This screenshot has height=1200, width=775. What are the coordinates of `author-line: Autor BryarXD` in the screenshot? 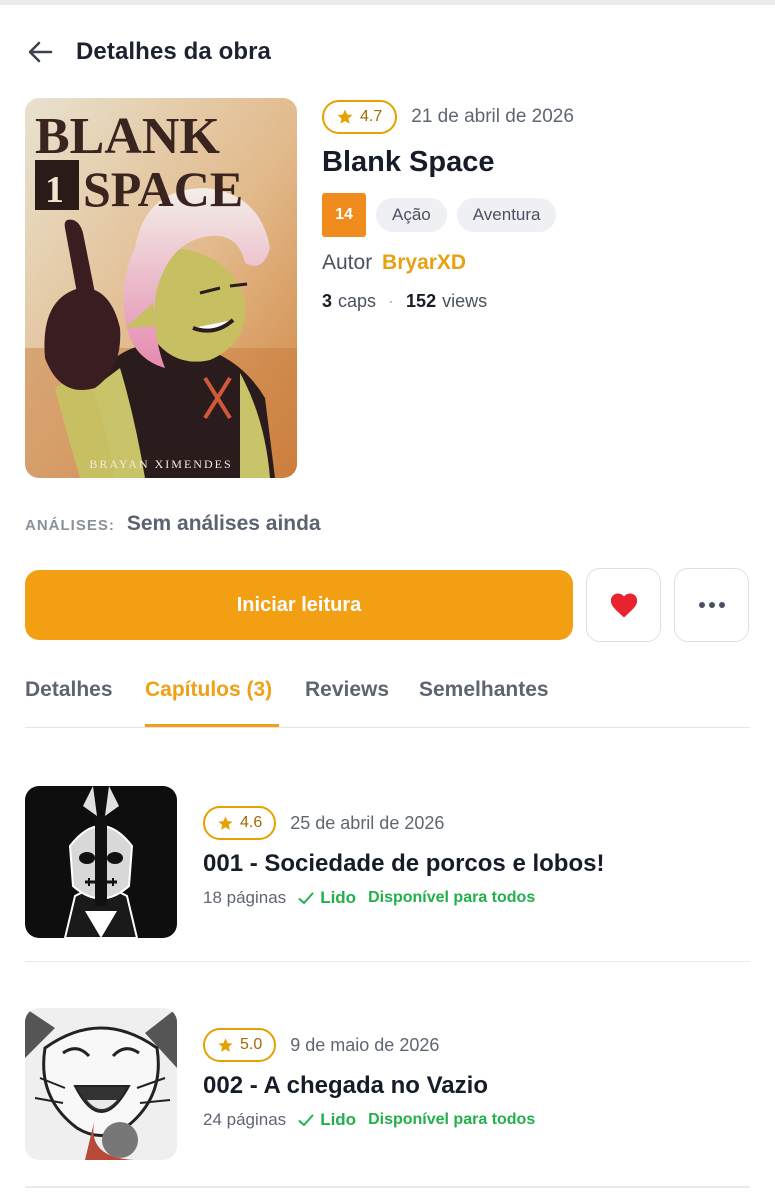 It's located at (537, 263).